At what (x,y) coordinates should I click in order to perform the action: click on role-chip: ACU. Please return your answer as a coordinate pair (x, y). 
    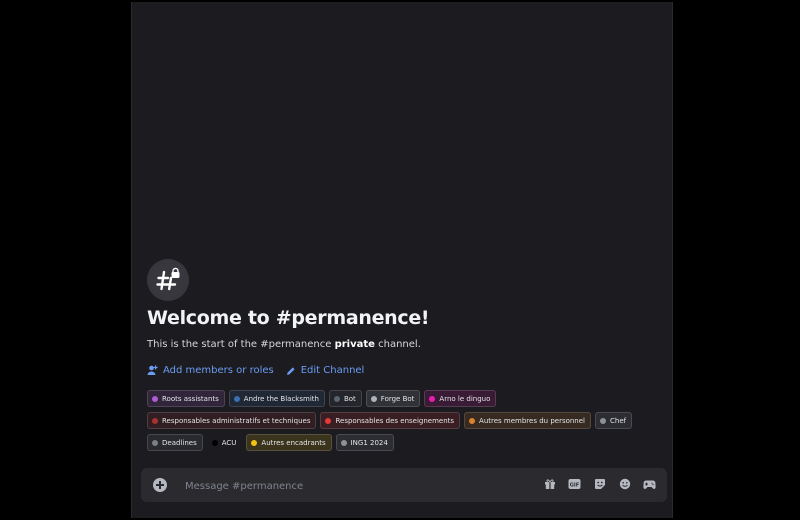
    Looking at the image, I should click on (225, 442).